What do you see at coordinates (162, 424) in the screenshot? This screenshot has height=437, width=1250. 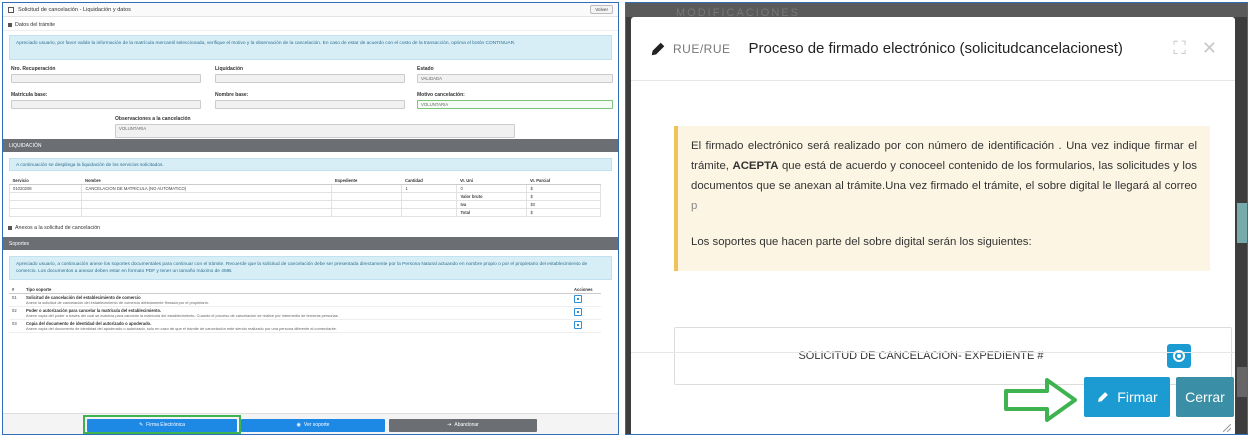 I see `firma-highlight-box` at bounding box center [162, 424].